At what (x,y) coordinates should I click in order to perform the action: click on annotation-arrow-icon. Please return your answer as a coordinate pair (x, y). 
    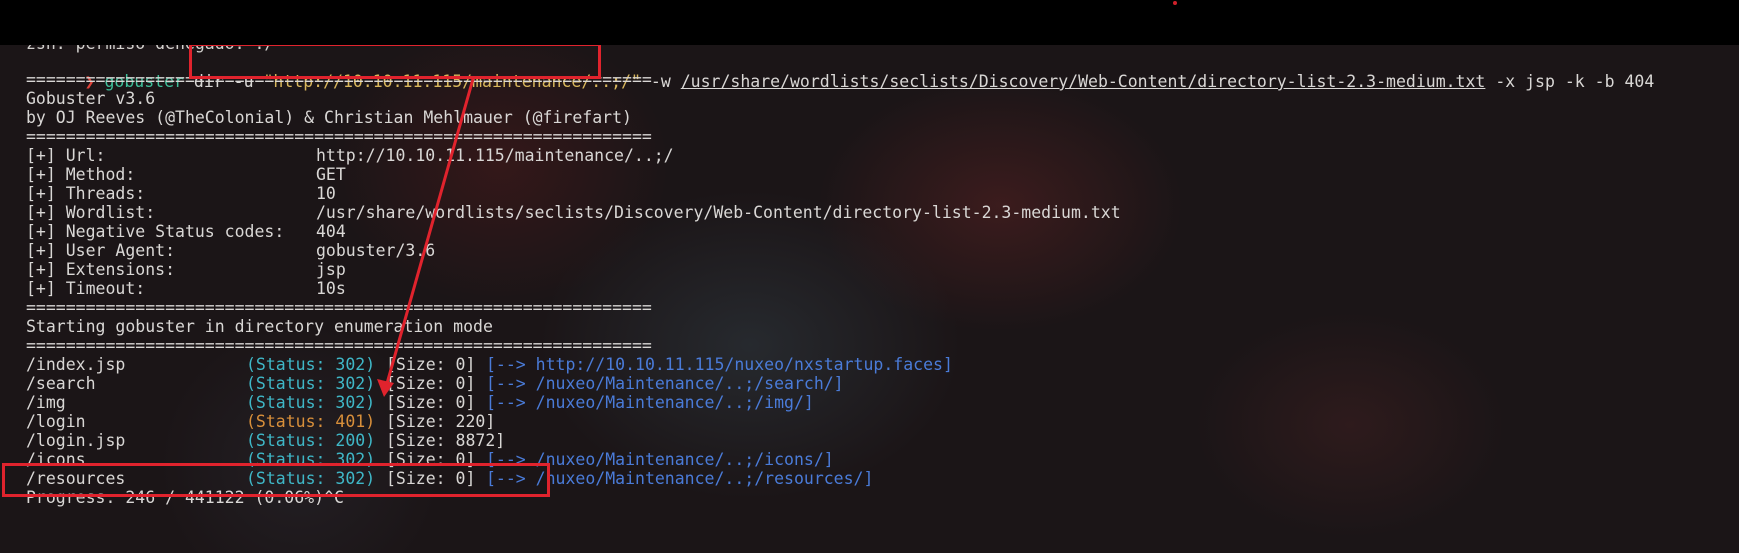
    Looking at the image, I should click on (426, 237).